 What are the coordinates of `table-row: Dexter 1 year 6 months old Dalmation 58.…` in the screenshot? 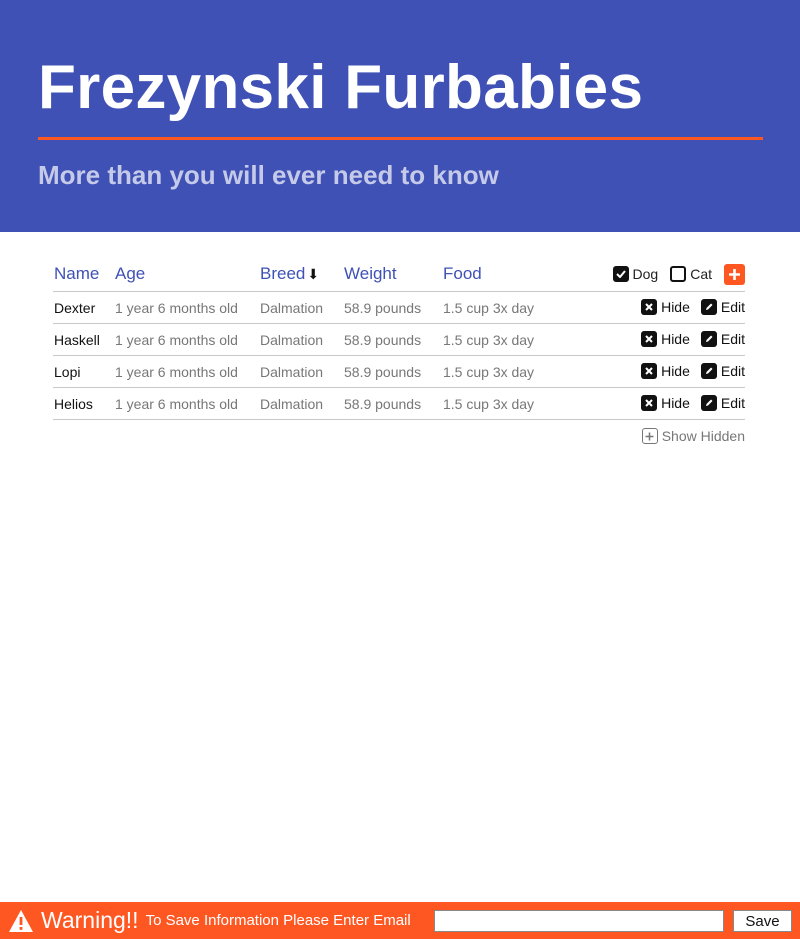 It's located at (399, 308).